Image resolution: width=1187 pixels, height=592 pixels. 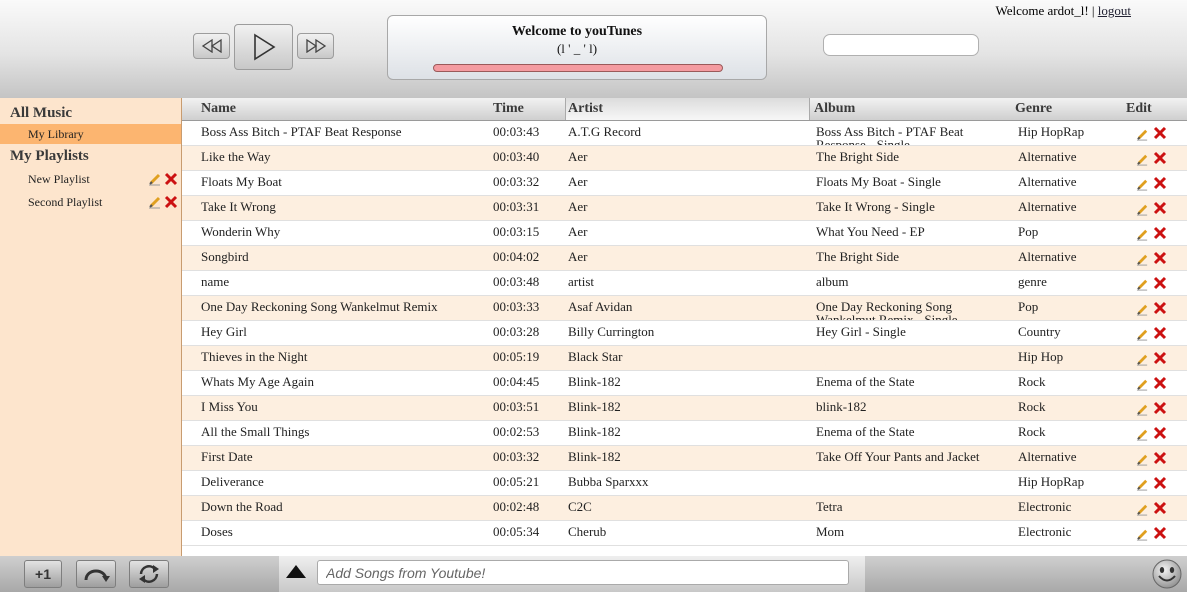 What do you see at coordinates (319, 306) in the screenshot?
I see `song-name: One Day Reckoning Song Wankelmut Remix` at bounding box center [319, 306].